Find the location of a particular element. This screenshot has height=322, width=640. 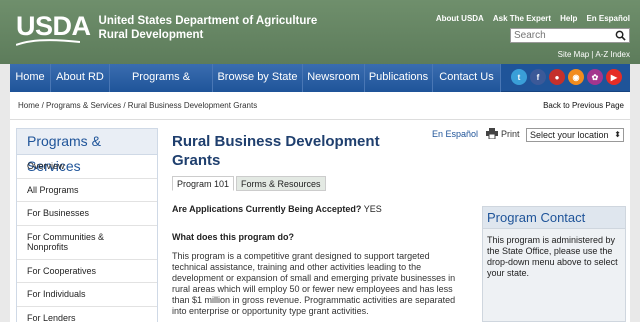

back-to-previous-link: Back to Previous Page is located at coordinates (583, 105).